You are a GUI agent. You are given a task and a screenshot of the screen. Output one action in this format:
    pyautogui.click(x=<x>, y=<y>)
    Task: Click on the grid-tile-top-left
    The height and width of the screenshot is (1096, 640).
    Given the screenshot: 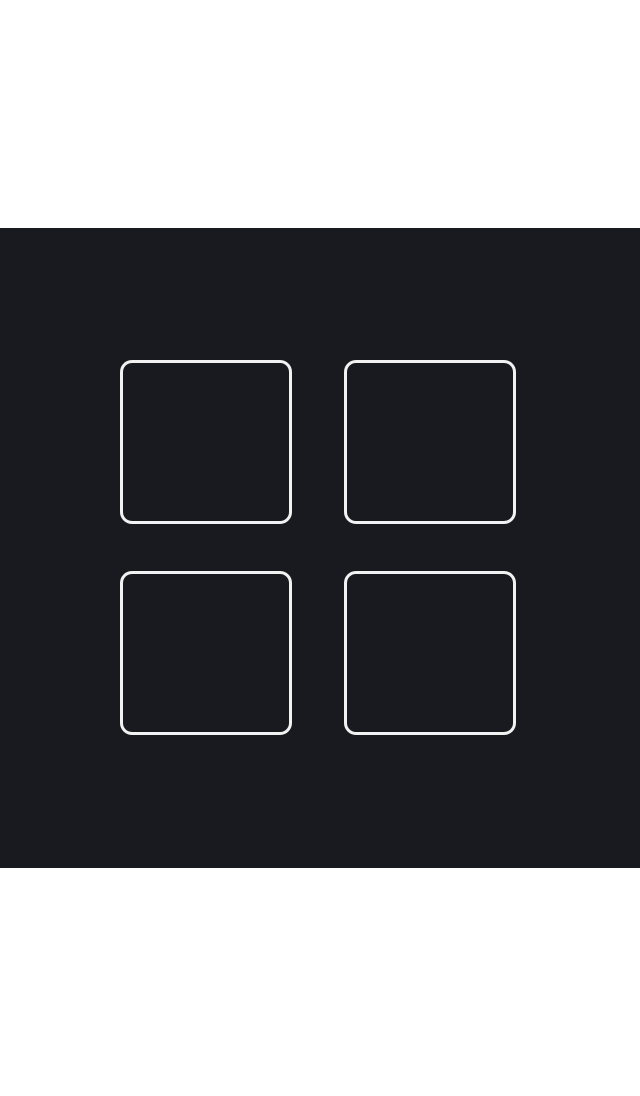 What is the action you would take?
    pyautogui.click(x=206, y=442)
    